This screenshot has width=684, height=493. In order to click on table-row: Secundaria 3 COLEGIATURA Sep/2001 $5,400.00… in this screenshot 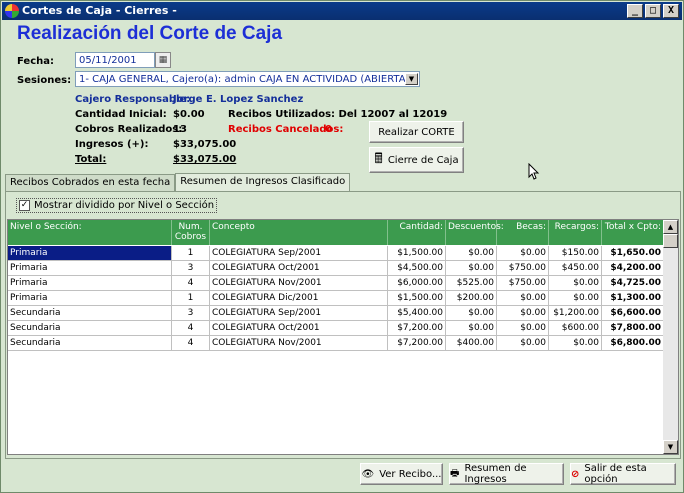, I will do `click(336, 313)`.